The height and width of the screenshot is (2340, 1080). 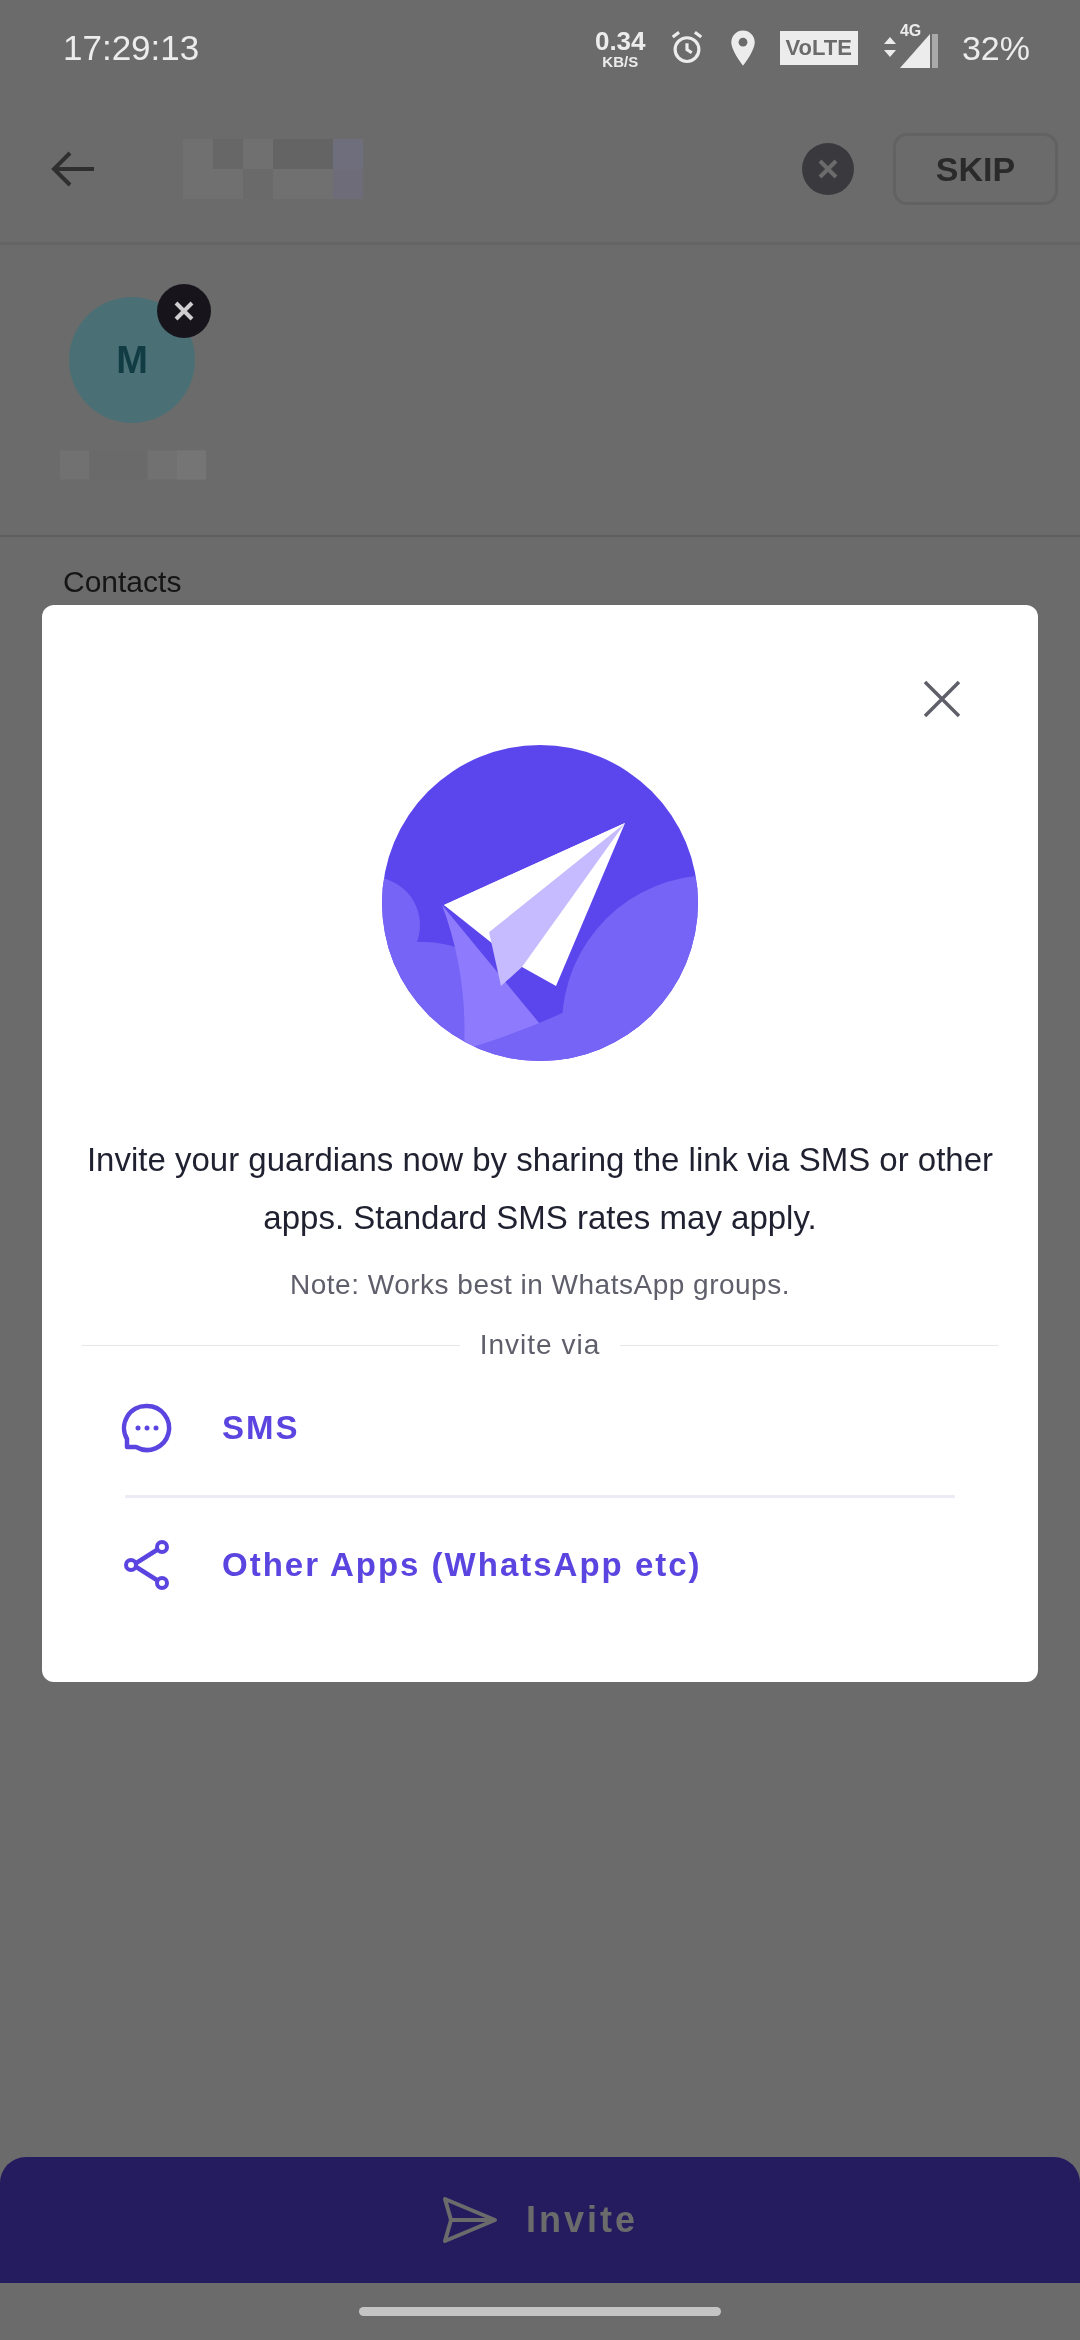 What do you see at coordinates (540, 1285) in the screenshot?
I see `note-text: Note: Works best in WhatsApp groups.` at bounding box center [540, 1285].